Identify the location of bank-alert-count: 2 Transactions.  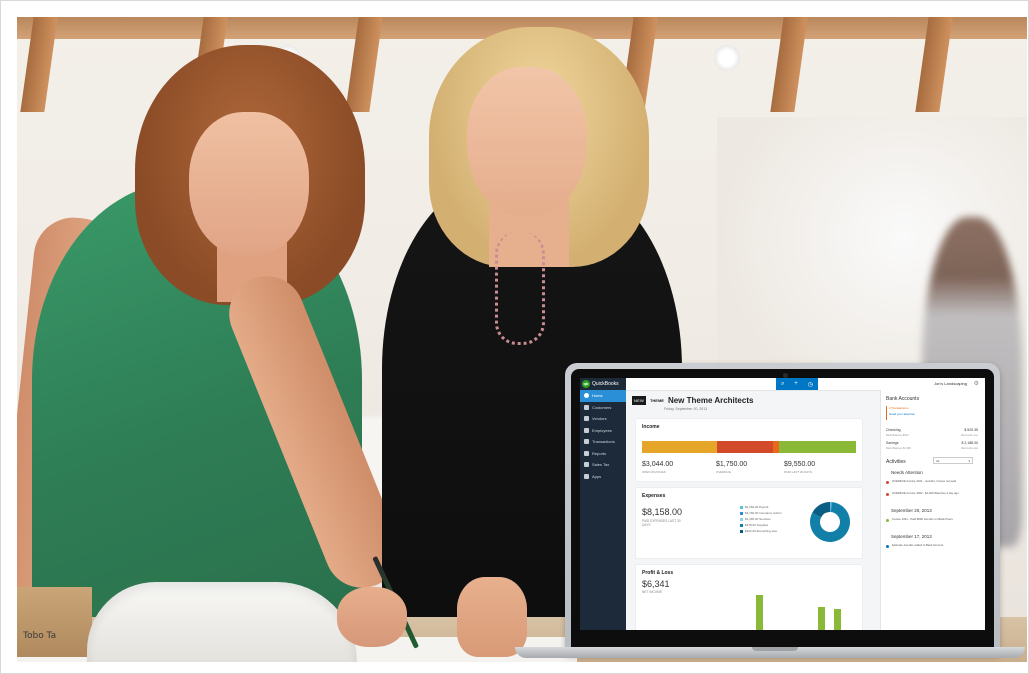
(899, 408).